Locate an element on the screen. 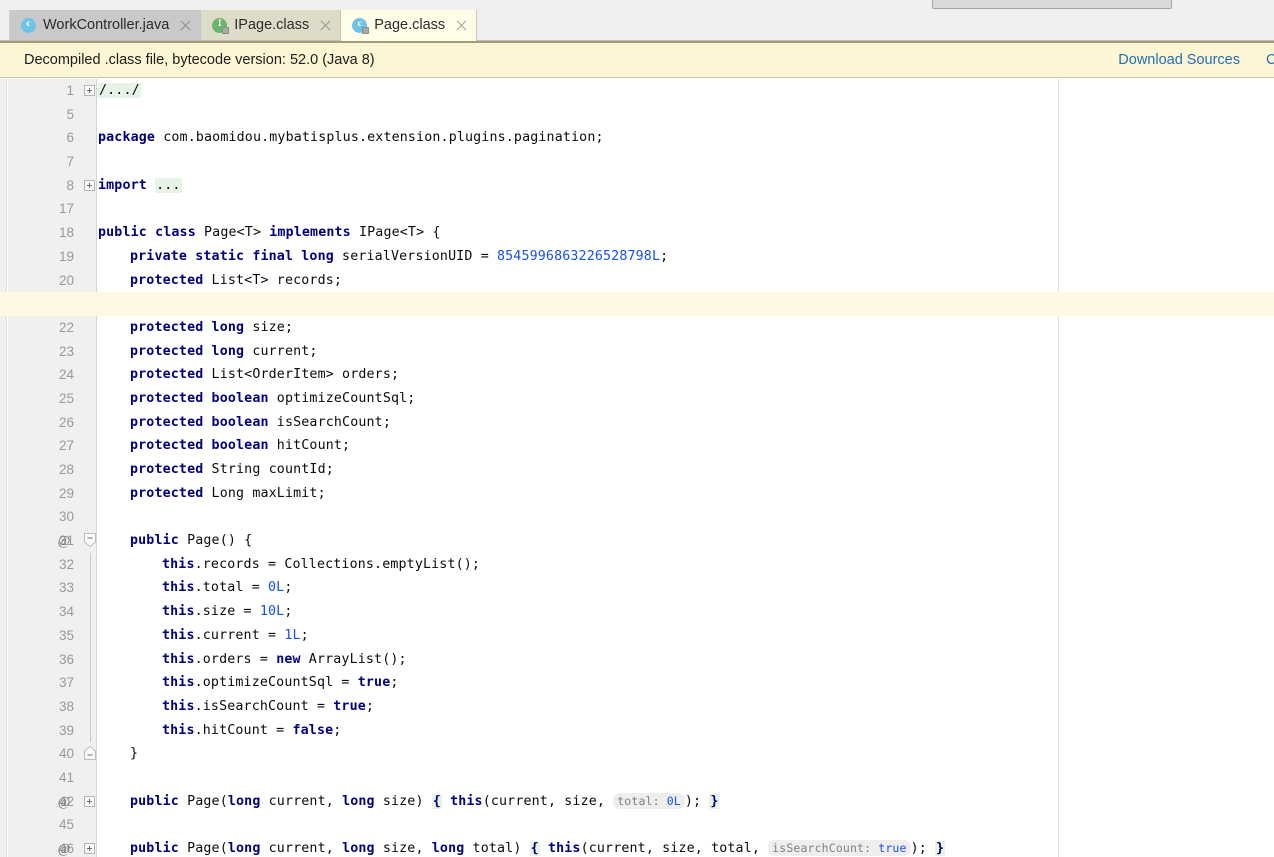  gutter-row: 45 is located at coordinates (45, 825).